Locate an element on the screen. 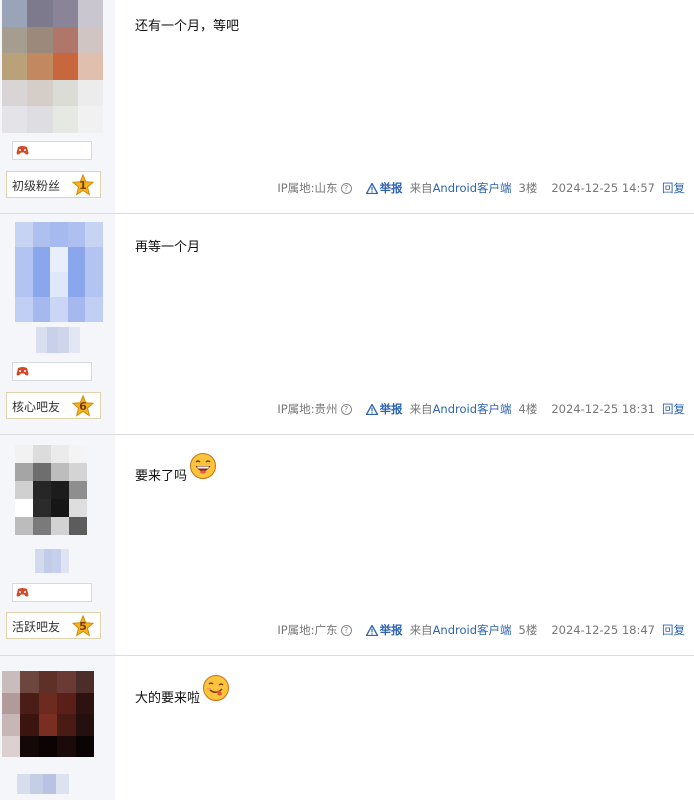 This screenshot has width=694, height=800. author-panel: 初级粉丝 1 is located at coordinates (57, 106).